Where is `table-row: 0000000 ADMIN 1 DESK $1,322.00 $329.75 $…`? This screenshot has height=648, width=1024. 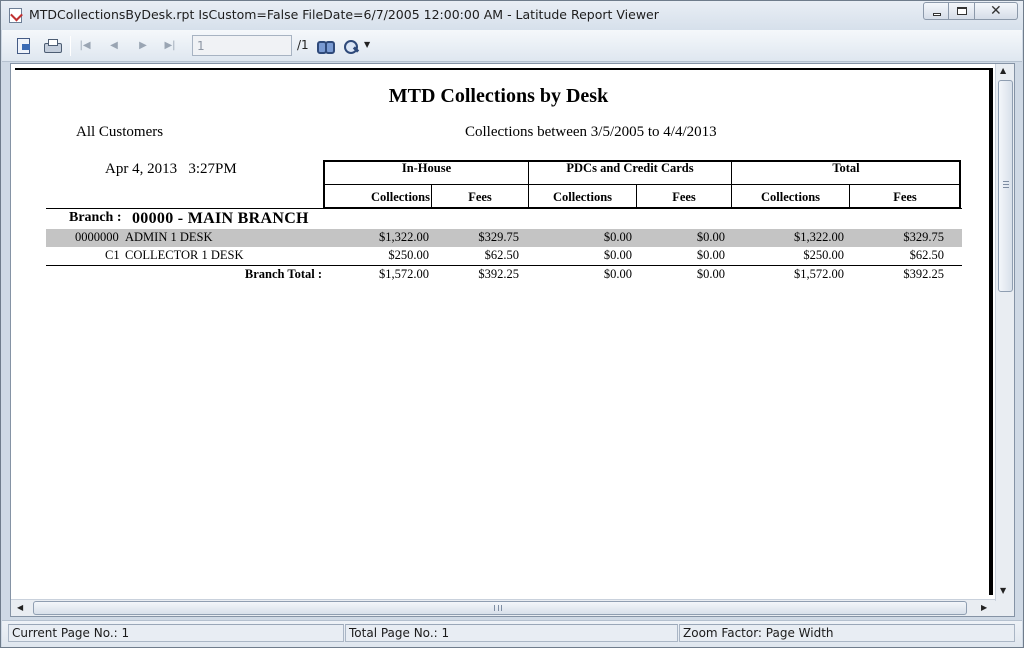 table-row: 0000000 ADMIN 1 DESK $1,322.00 $329.75 $… is located at coordinates (504, 238).